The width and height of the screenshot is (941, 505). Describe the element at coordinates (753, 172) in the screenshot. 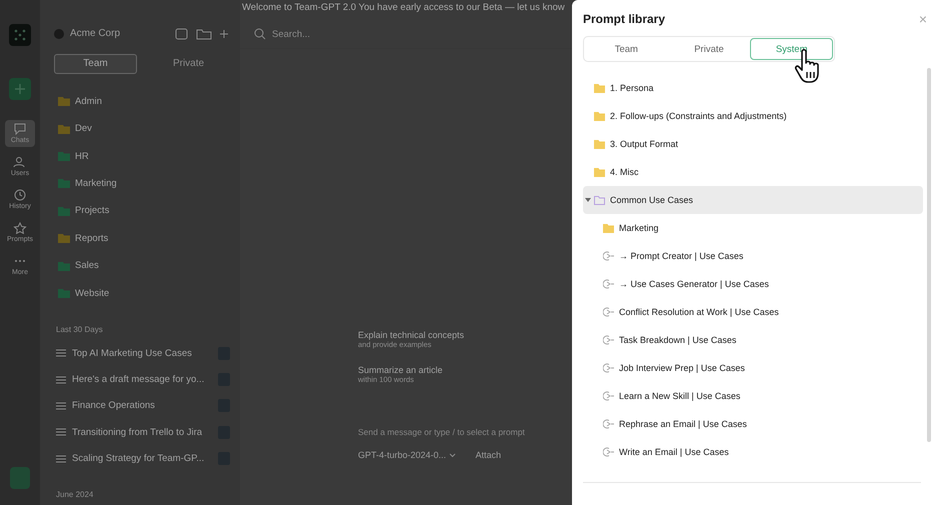

I see `tree-item: 4. Misc` at that location.